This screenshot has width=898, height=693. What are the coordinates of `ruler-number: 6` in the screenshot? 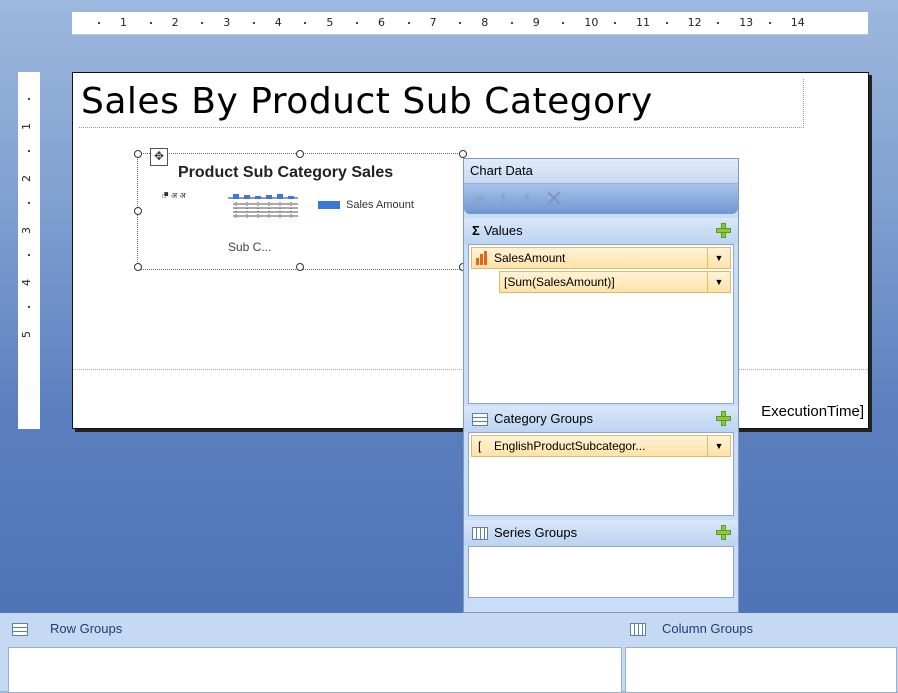 It's located at (381, 22).